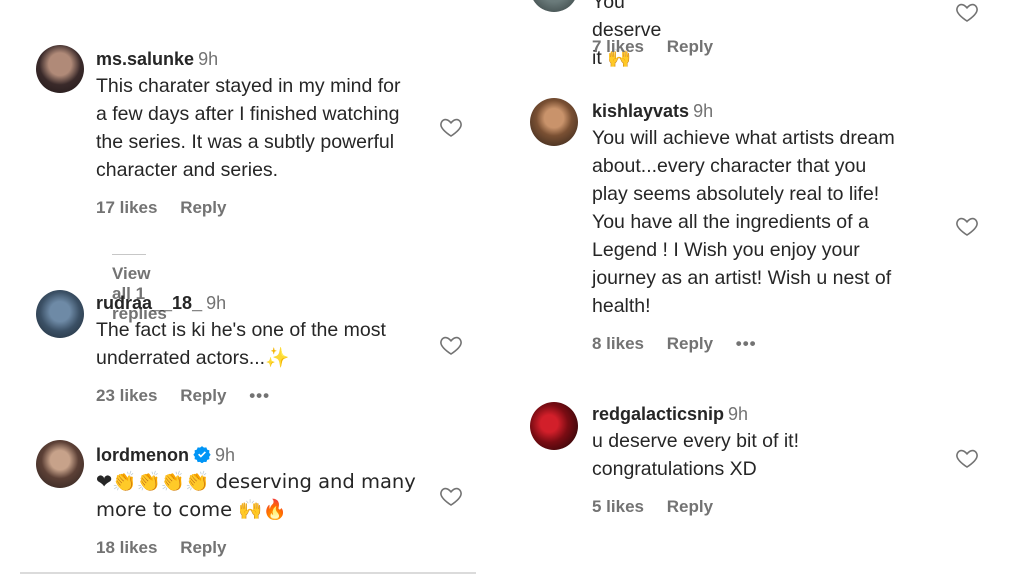  Describe the element at coordinates (618, 506) in the screenshot. I see `likes-count: 5 likes` at that location.